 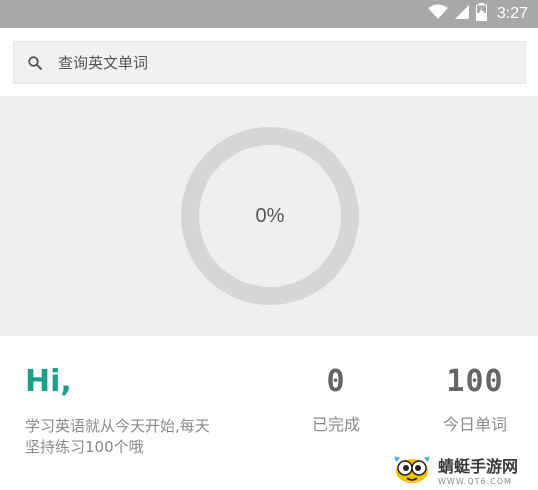 What do you see at coordinates (48, 381) in the screenshot?
I see `greeting-title: Hi,` at bounding box center [48, 381].